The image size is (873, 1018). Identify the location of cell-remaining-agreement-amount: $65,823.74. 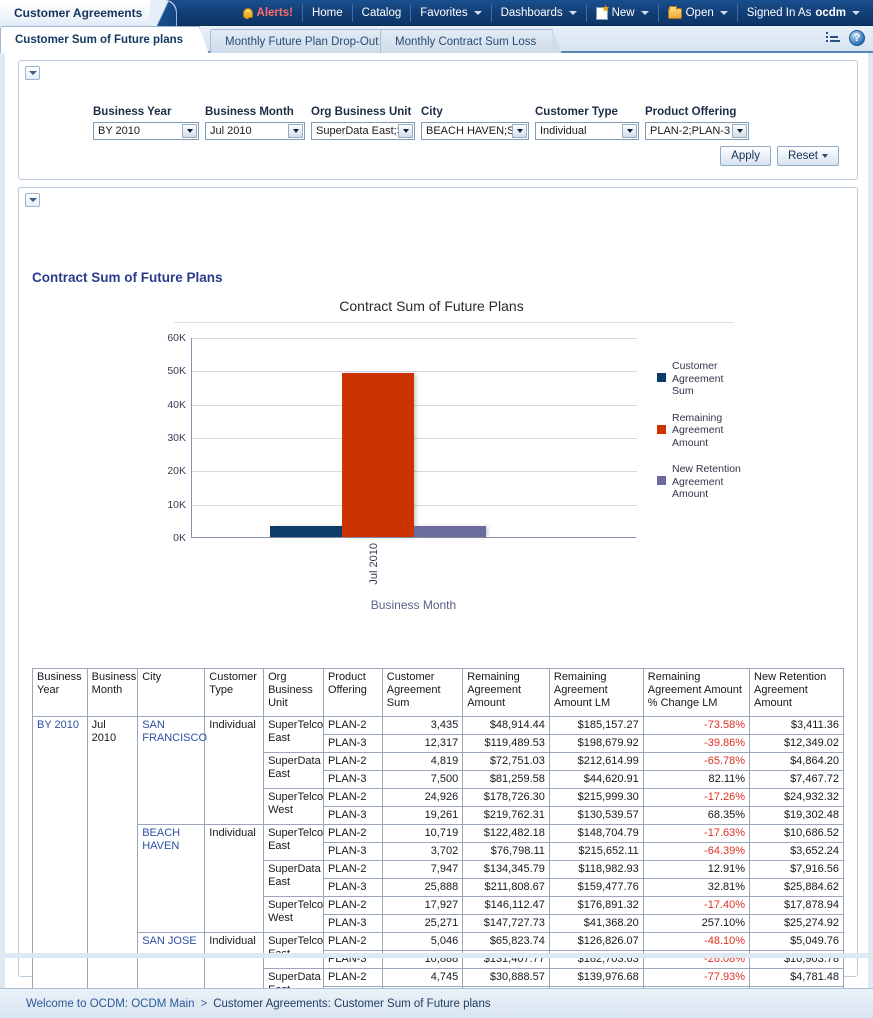
(506, 941).